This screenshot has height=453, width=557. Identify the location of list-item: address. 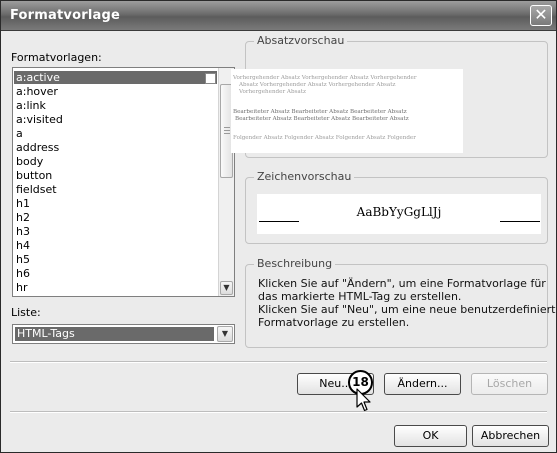
(37, 147).